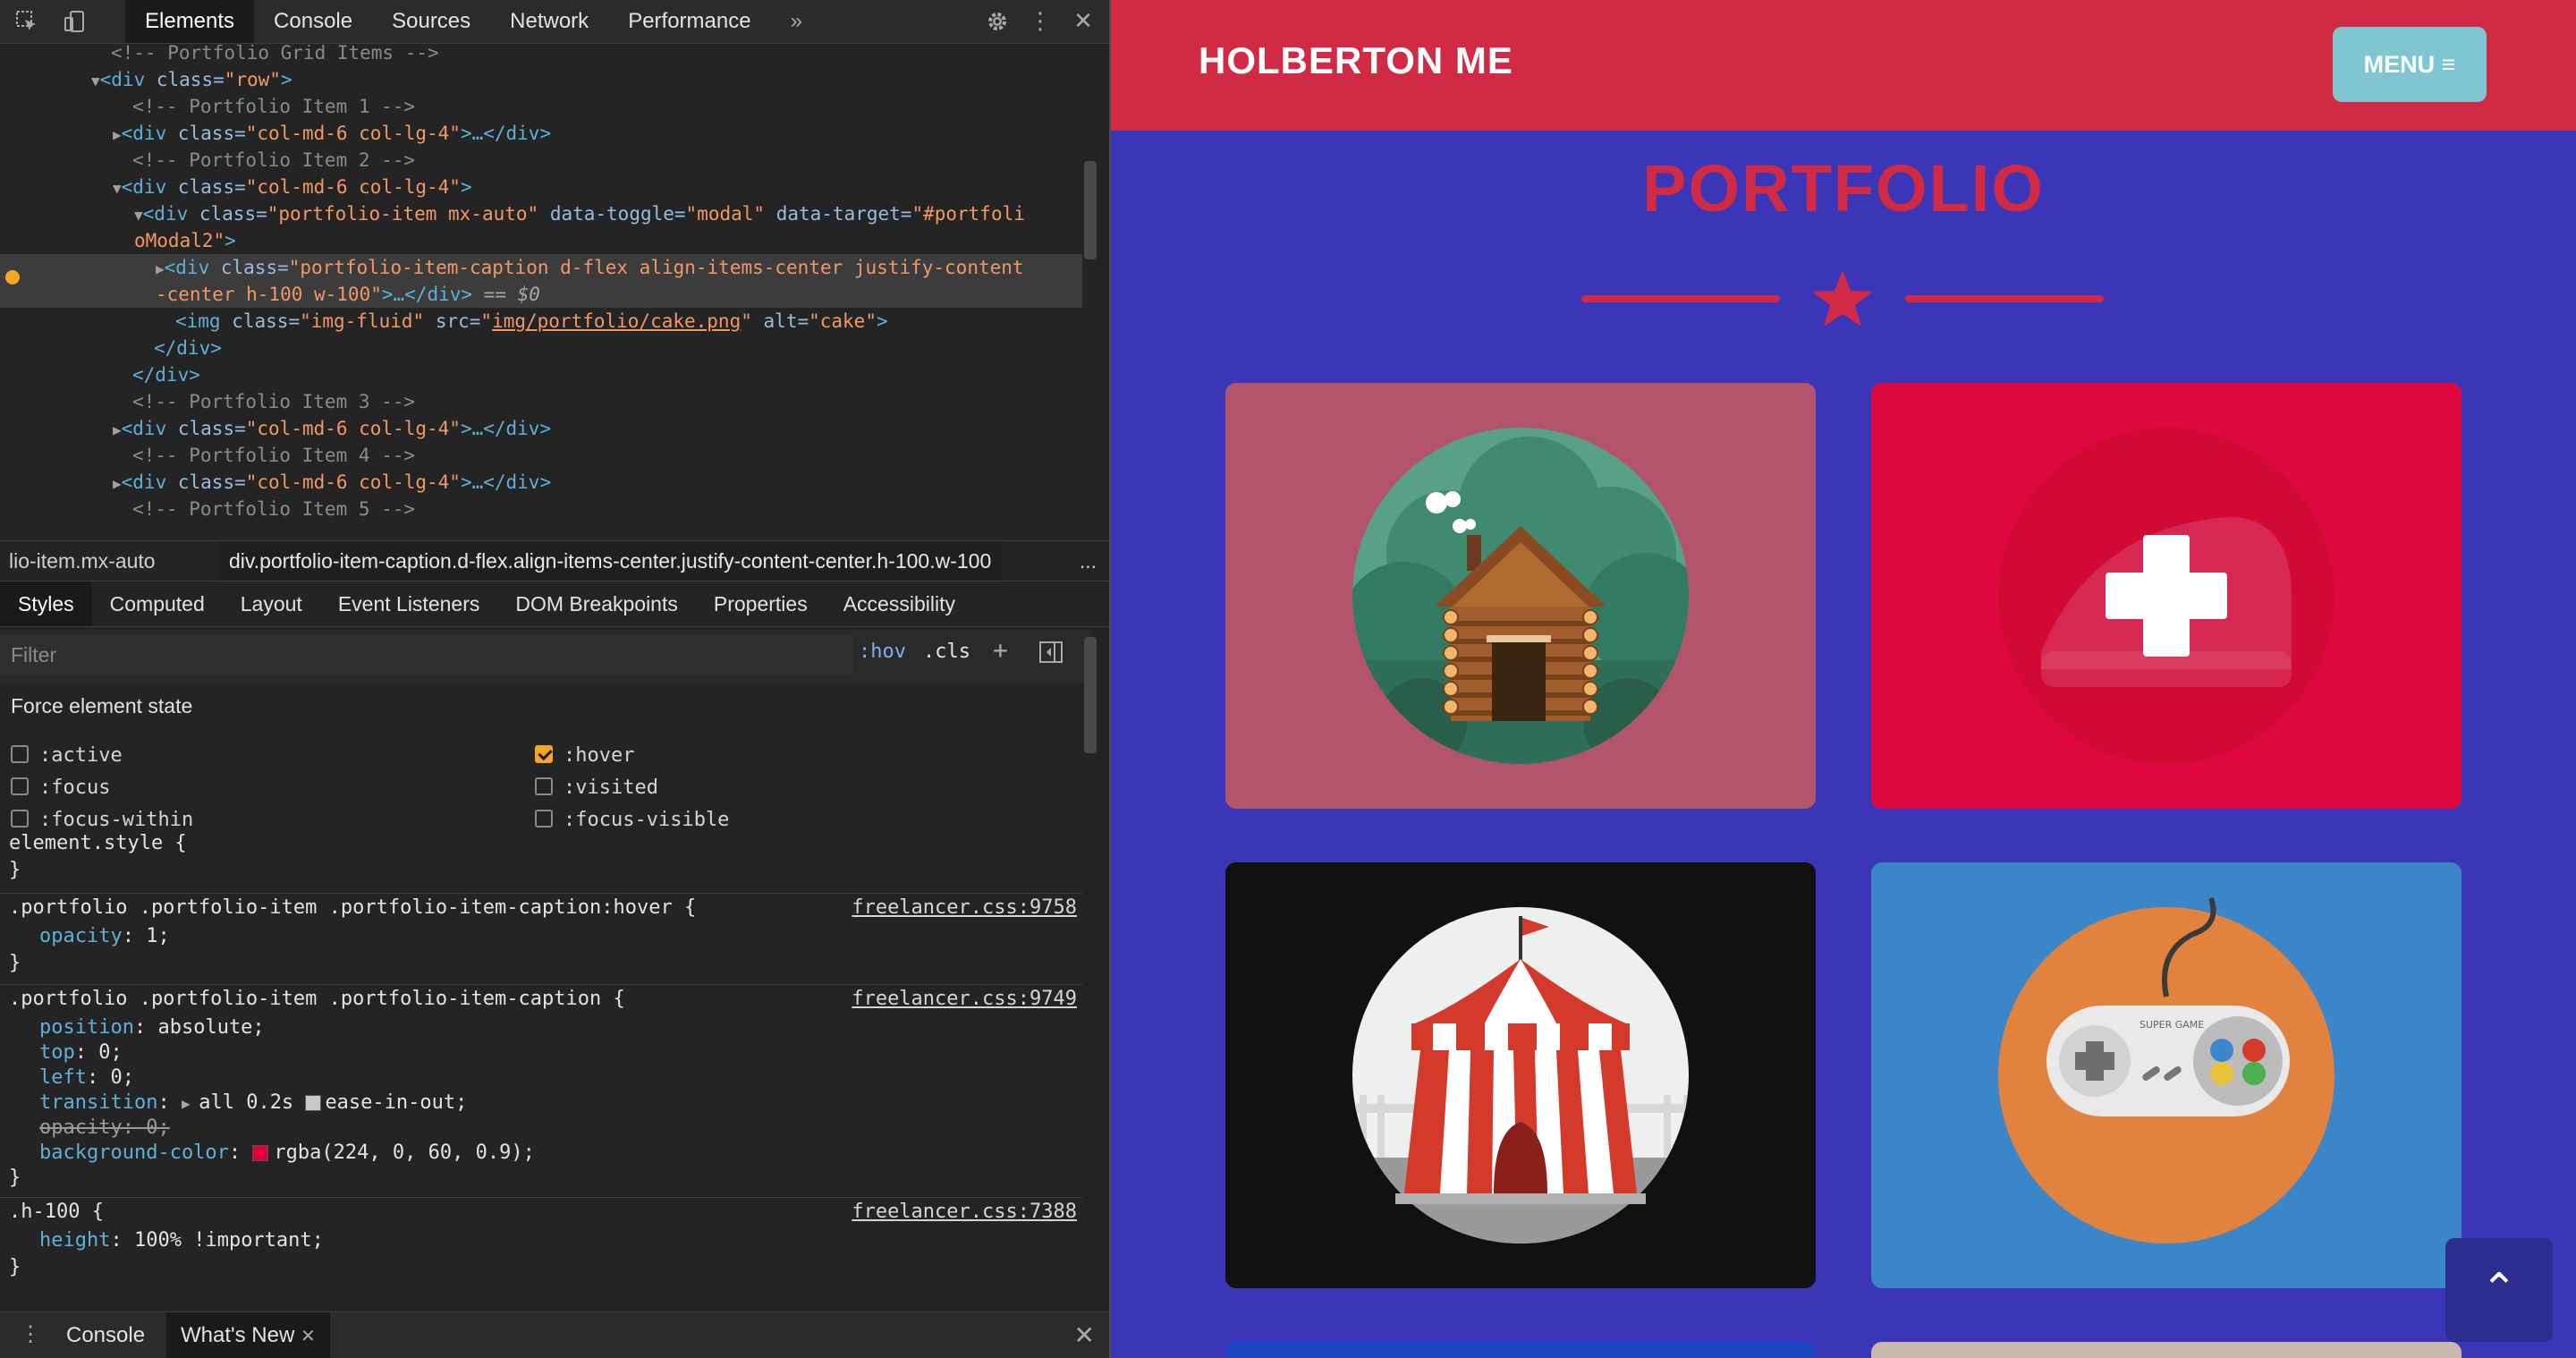  I want to click on state-visited-checkbox: :visited, so click(596, 788).